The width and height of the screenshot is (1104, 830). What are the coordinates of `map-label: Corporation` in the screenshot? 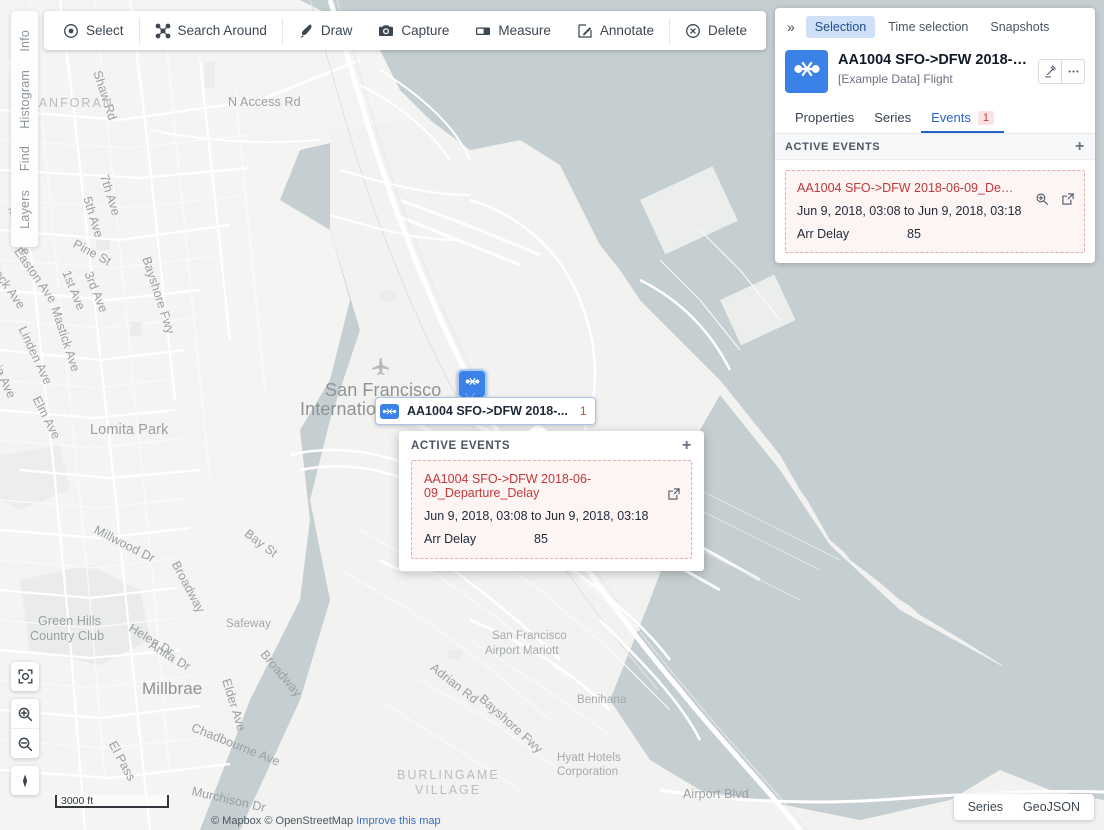 It's located at (588, 772).